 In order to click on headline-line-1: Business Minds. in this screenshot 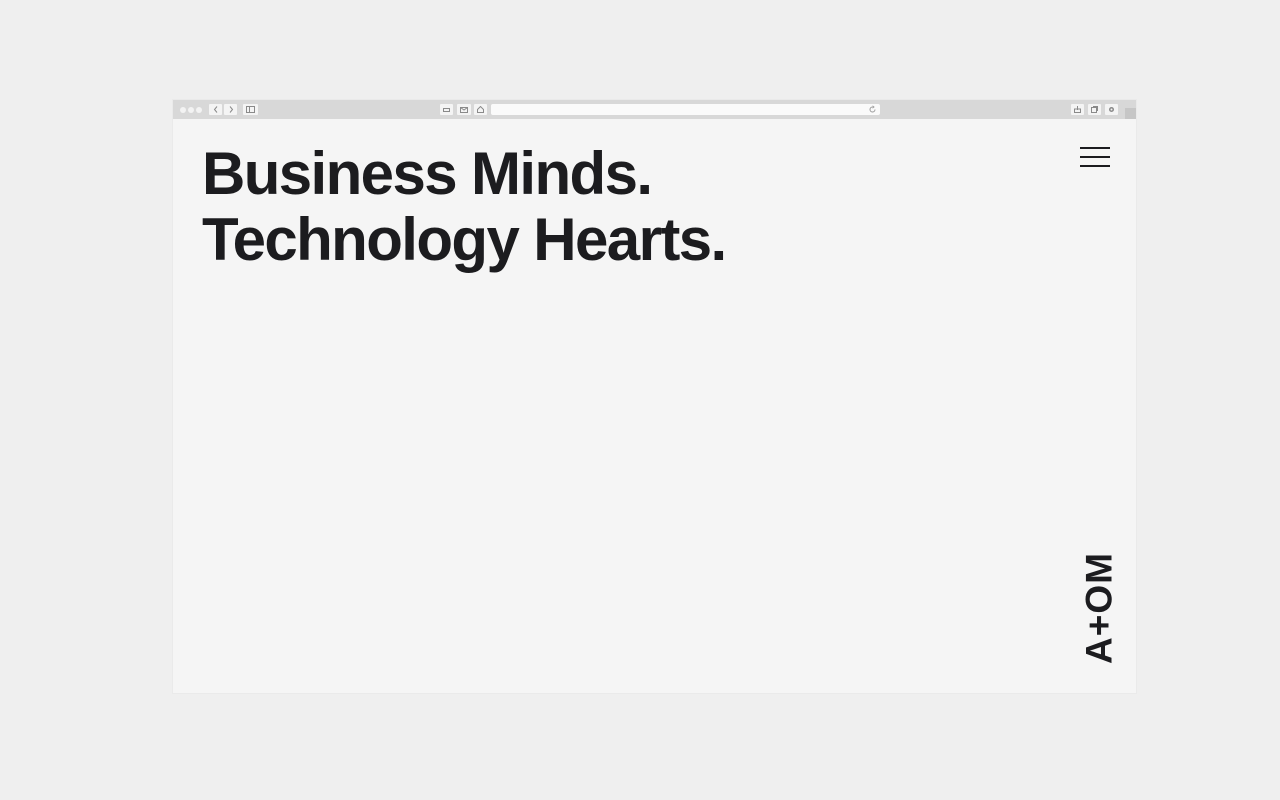, I will do `click(427, 173)`.